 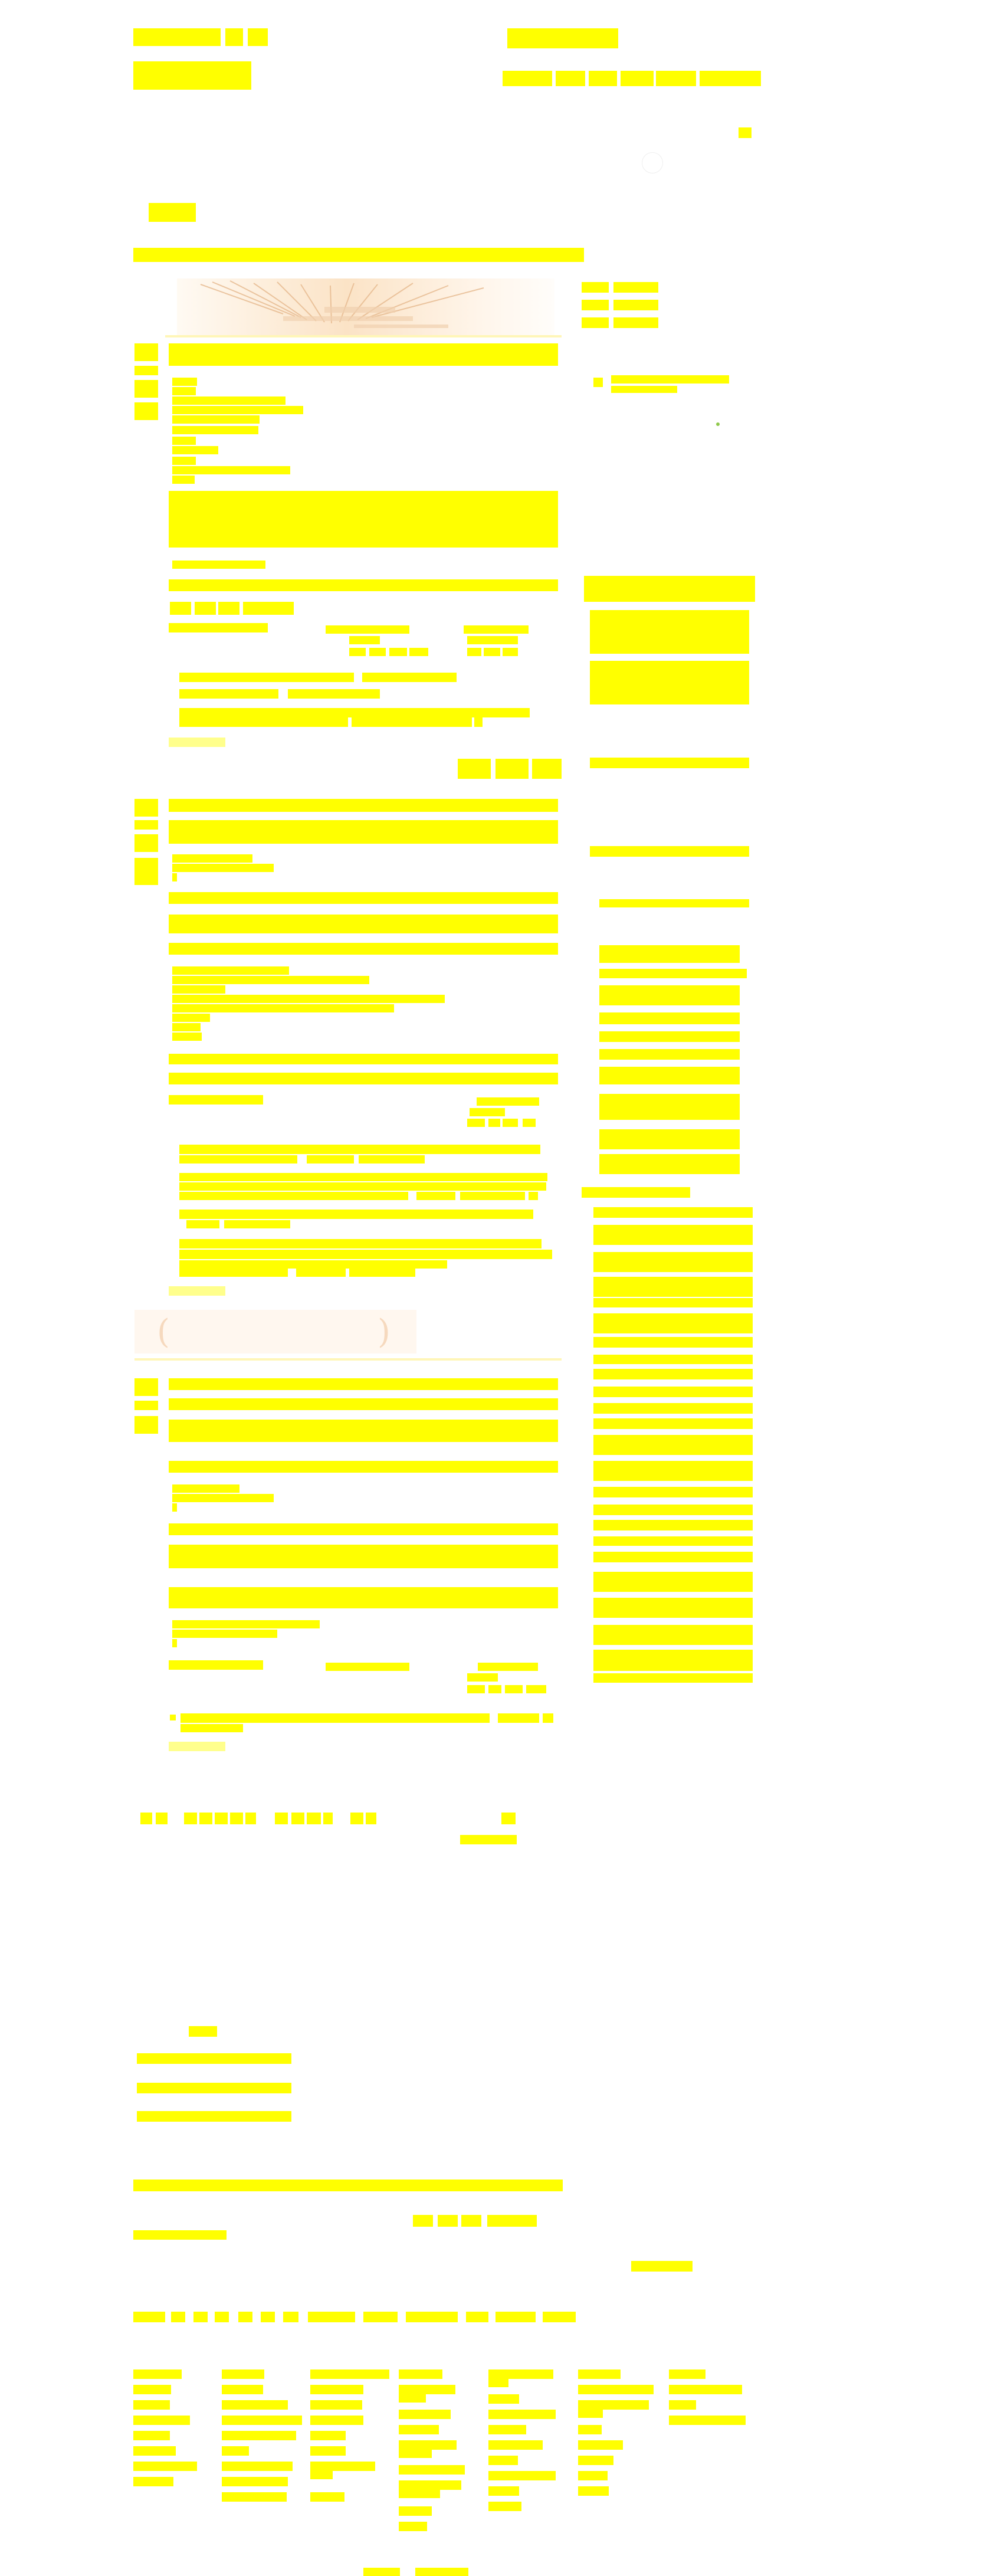 What do you see at coordinates (745, 132) in the screenshot?
I see `close-icon` at bounding box center [745, 132].